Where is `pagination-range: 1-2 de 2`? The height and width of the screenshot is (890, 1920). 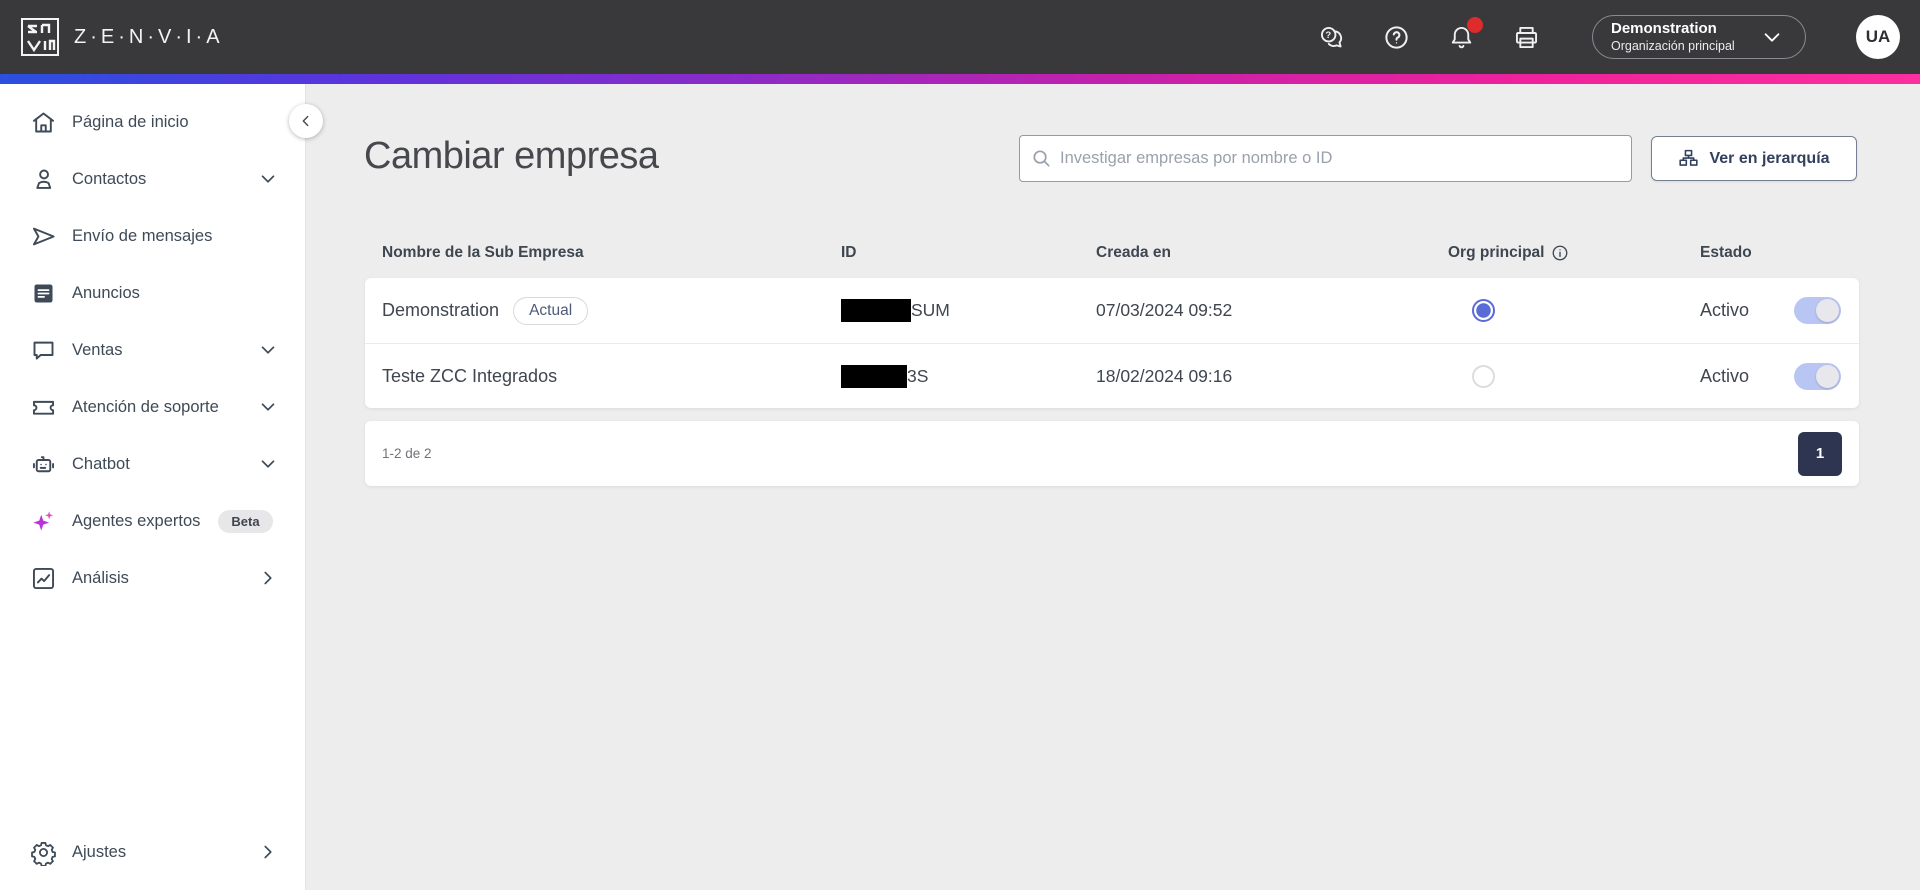 pagination-range: 1-2 de 2 is located at coordinates (407, 453).